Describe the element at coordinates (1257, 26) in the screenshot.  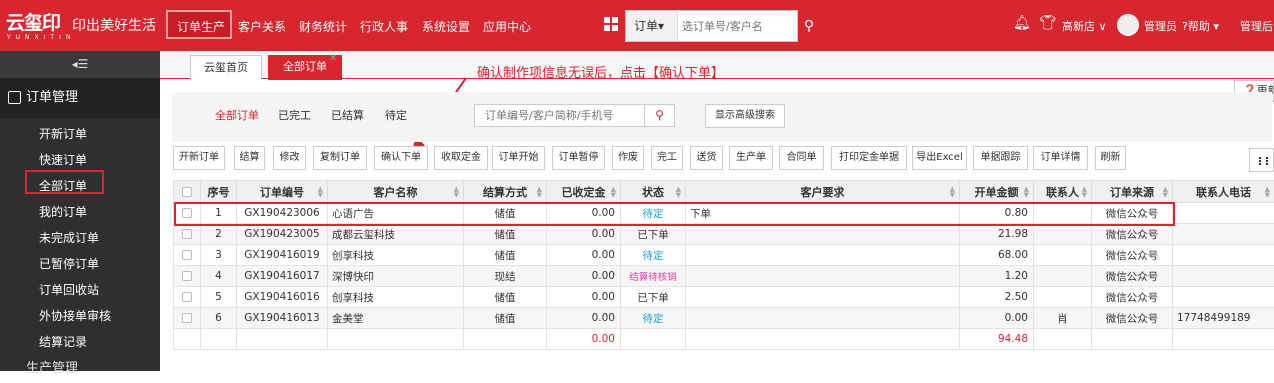
I see `admin-backend-link: 管理后台` at that location.